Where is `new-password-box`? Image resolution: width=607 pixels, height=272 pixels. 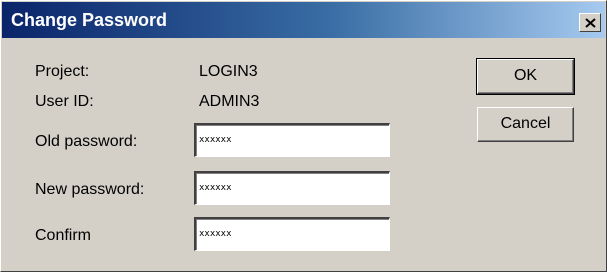 new-password-box is located at coordinates (292, 188).